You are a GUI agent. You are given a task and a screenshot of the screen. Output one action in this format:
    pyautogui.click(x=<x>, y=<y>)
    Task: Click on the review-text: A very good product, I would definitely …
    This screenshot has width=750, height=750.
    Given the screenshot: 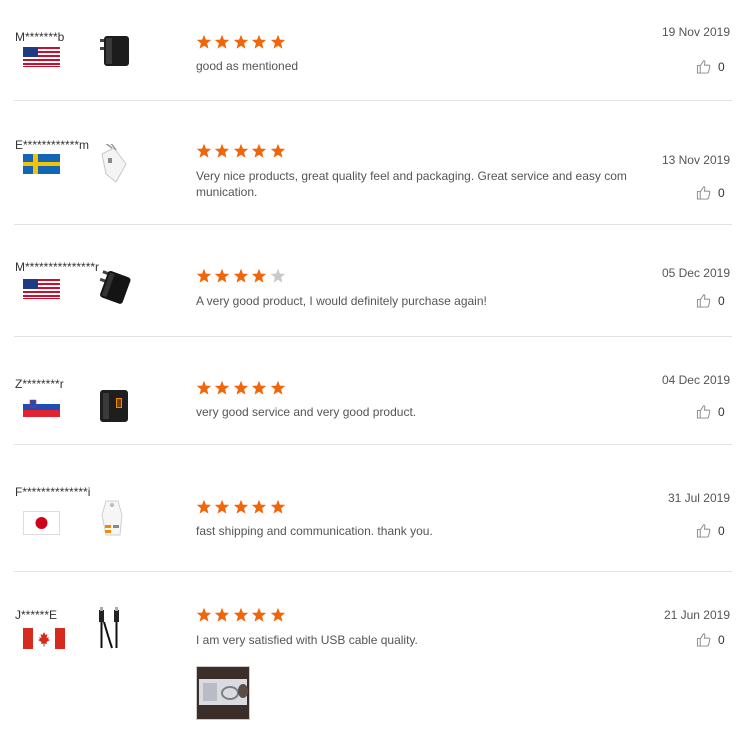 What is the action you would take?
    pyautogui.click(x=341, y=301)
    